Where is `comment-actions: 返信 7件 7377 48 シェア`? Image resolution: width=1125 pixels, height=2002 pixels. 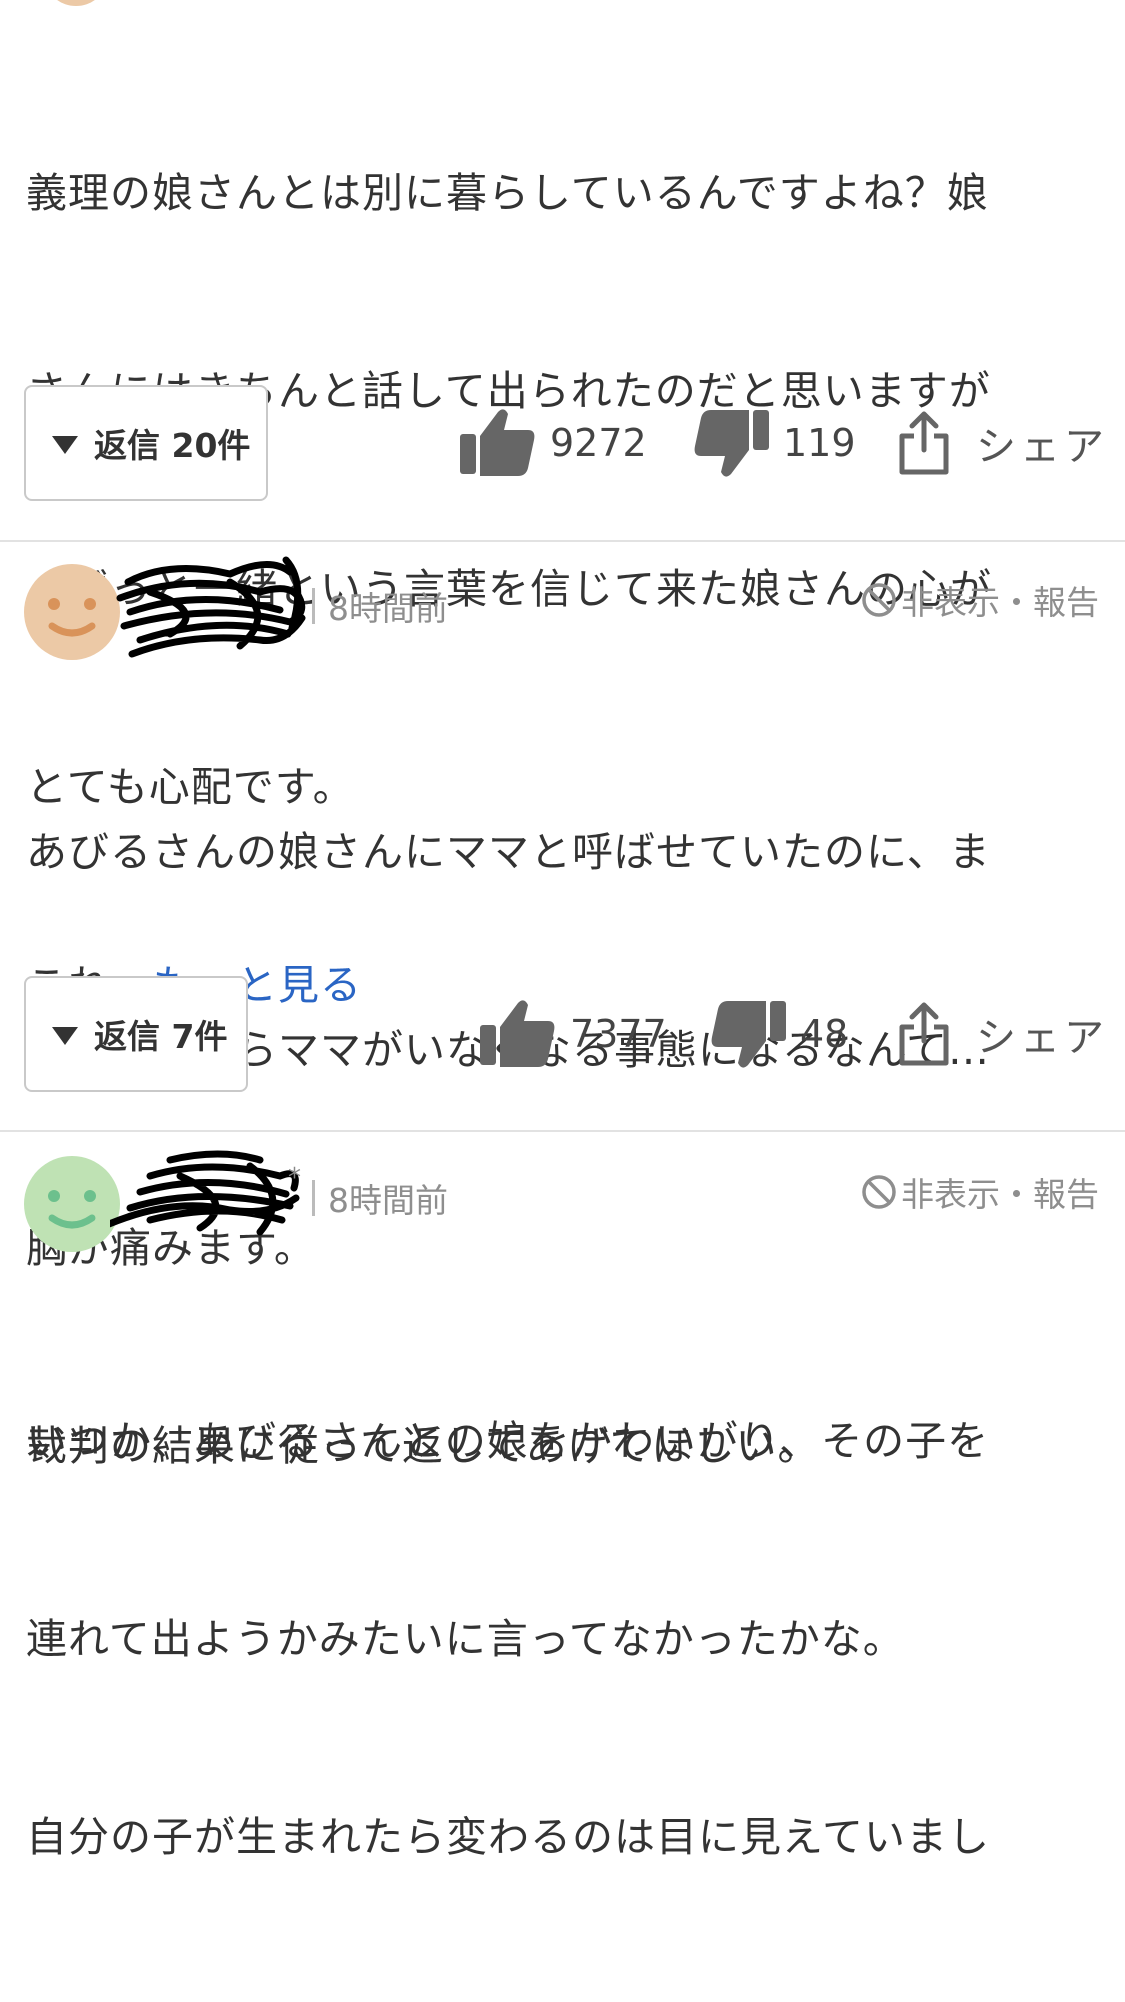 comment-actions: 返信 7件 7377 48 シェア is located at coordinates (562, 1036).